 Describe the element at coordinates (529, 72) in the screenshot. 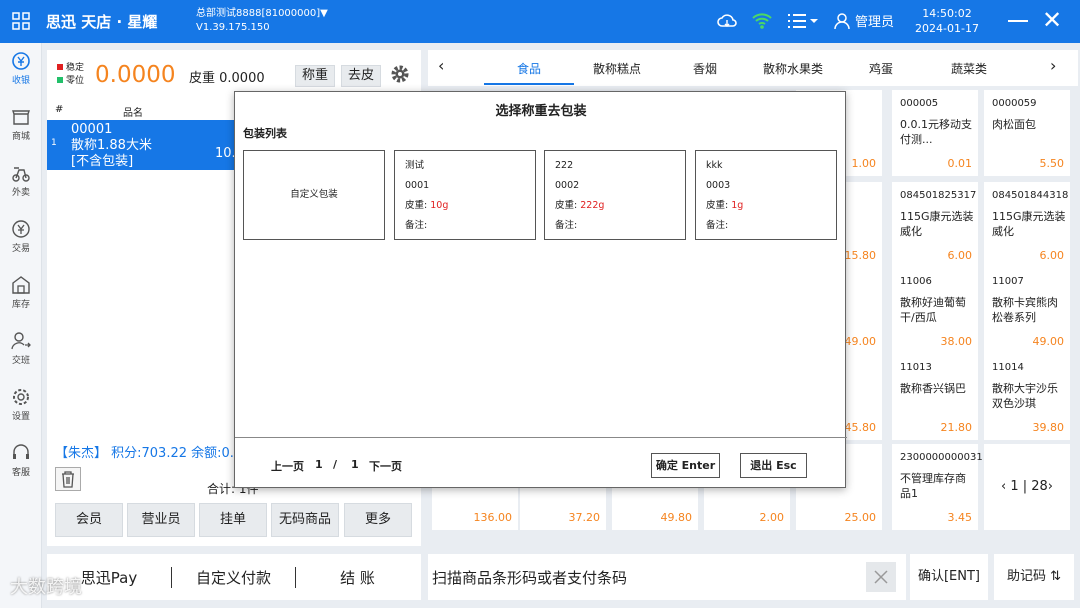

I see `tab-category: 食品` at that location.